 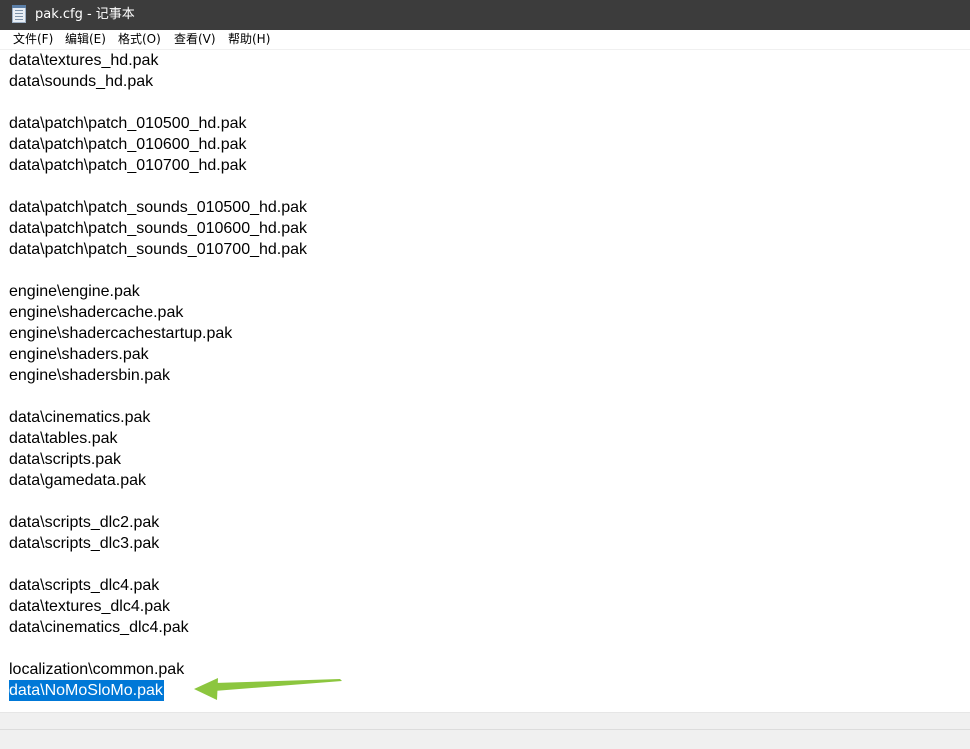 What do you see at coordinates (80, 417) in the screenshot?
I see `text-line: data\cinematics.pak` at bounding box center [80, 417].